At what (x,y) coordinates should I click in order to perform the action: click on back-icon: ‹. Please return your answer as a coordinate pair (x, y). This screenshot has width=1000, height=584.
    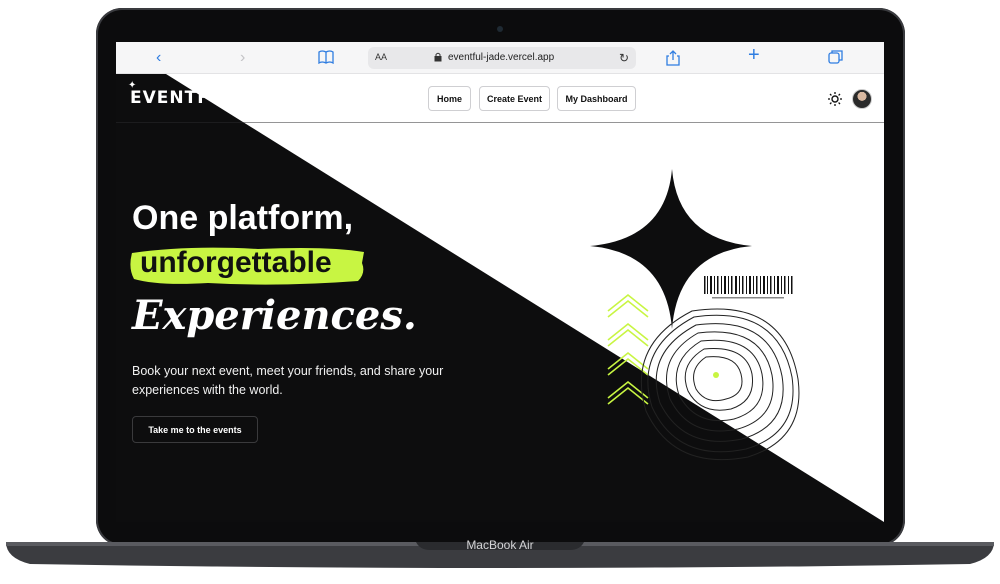
    Looking at the image, I should click on (158, 58).